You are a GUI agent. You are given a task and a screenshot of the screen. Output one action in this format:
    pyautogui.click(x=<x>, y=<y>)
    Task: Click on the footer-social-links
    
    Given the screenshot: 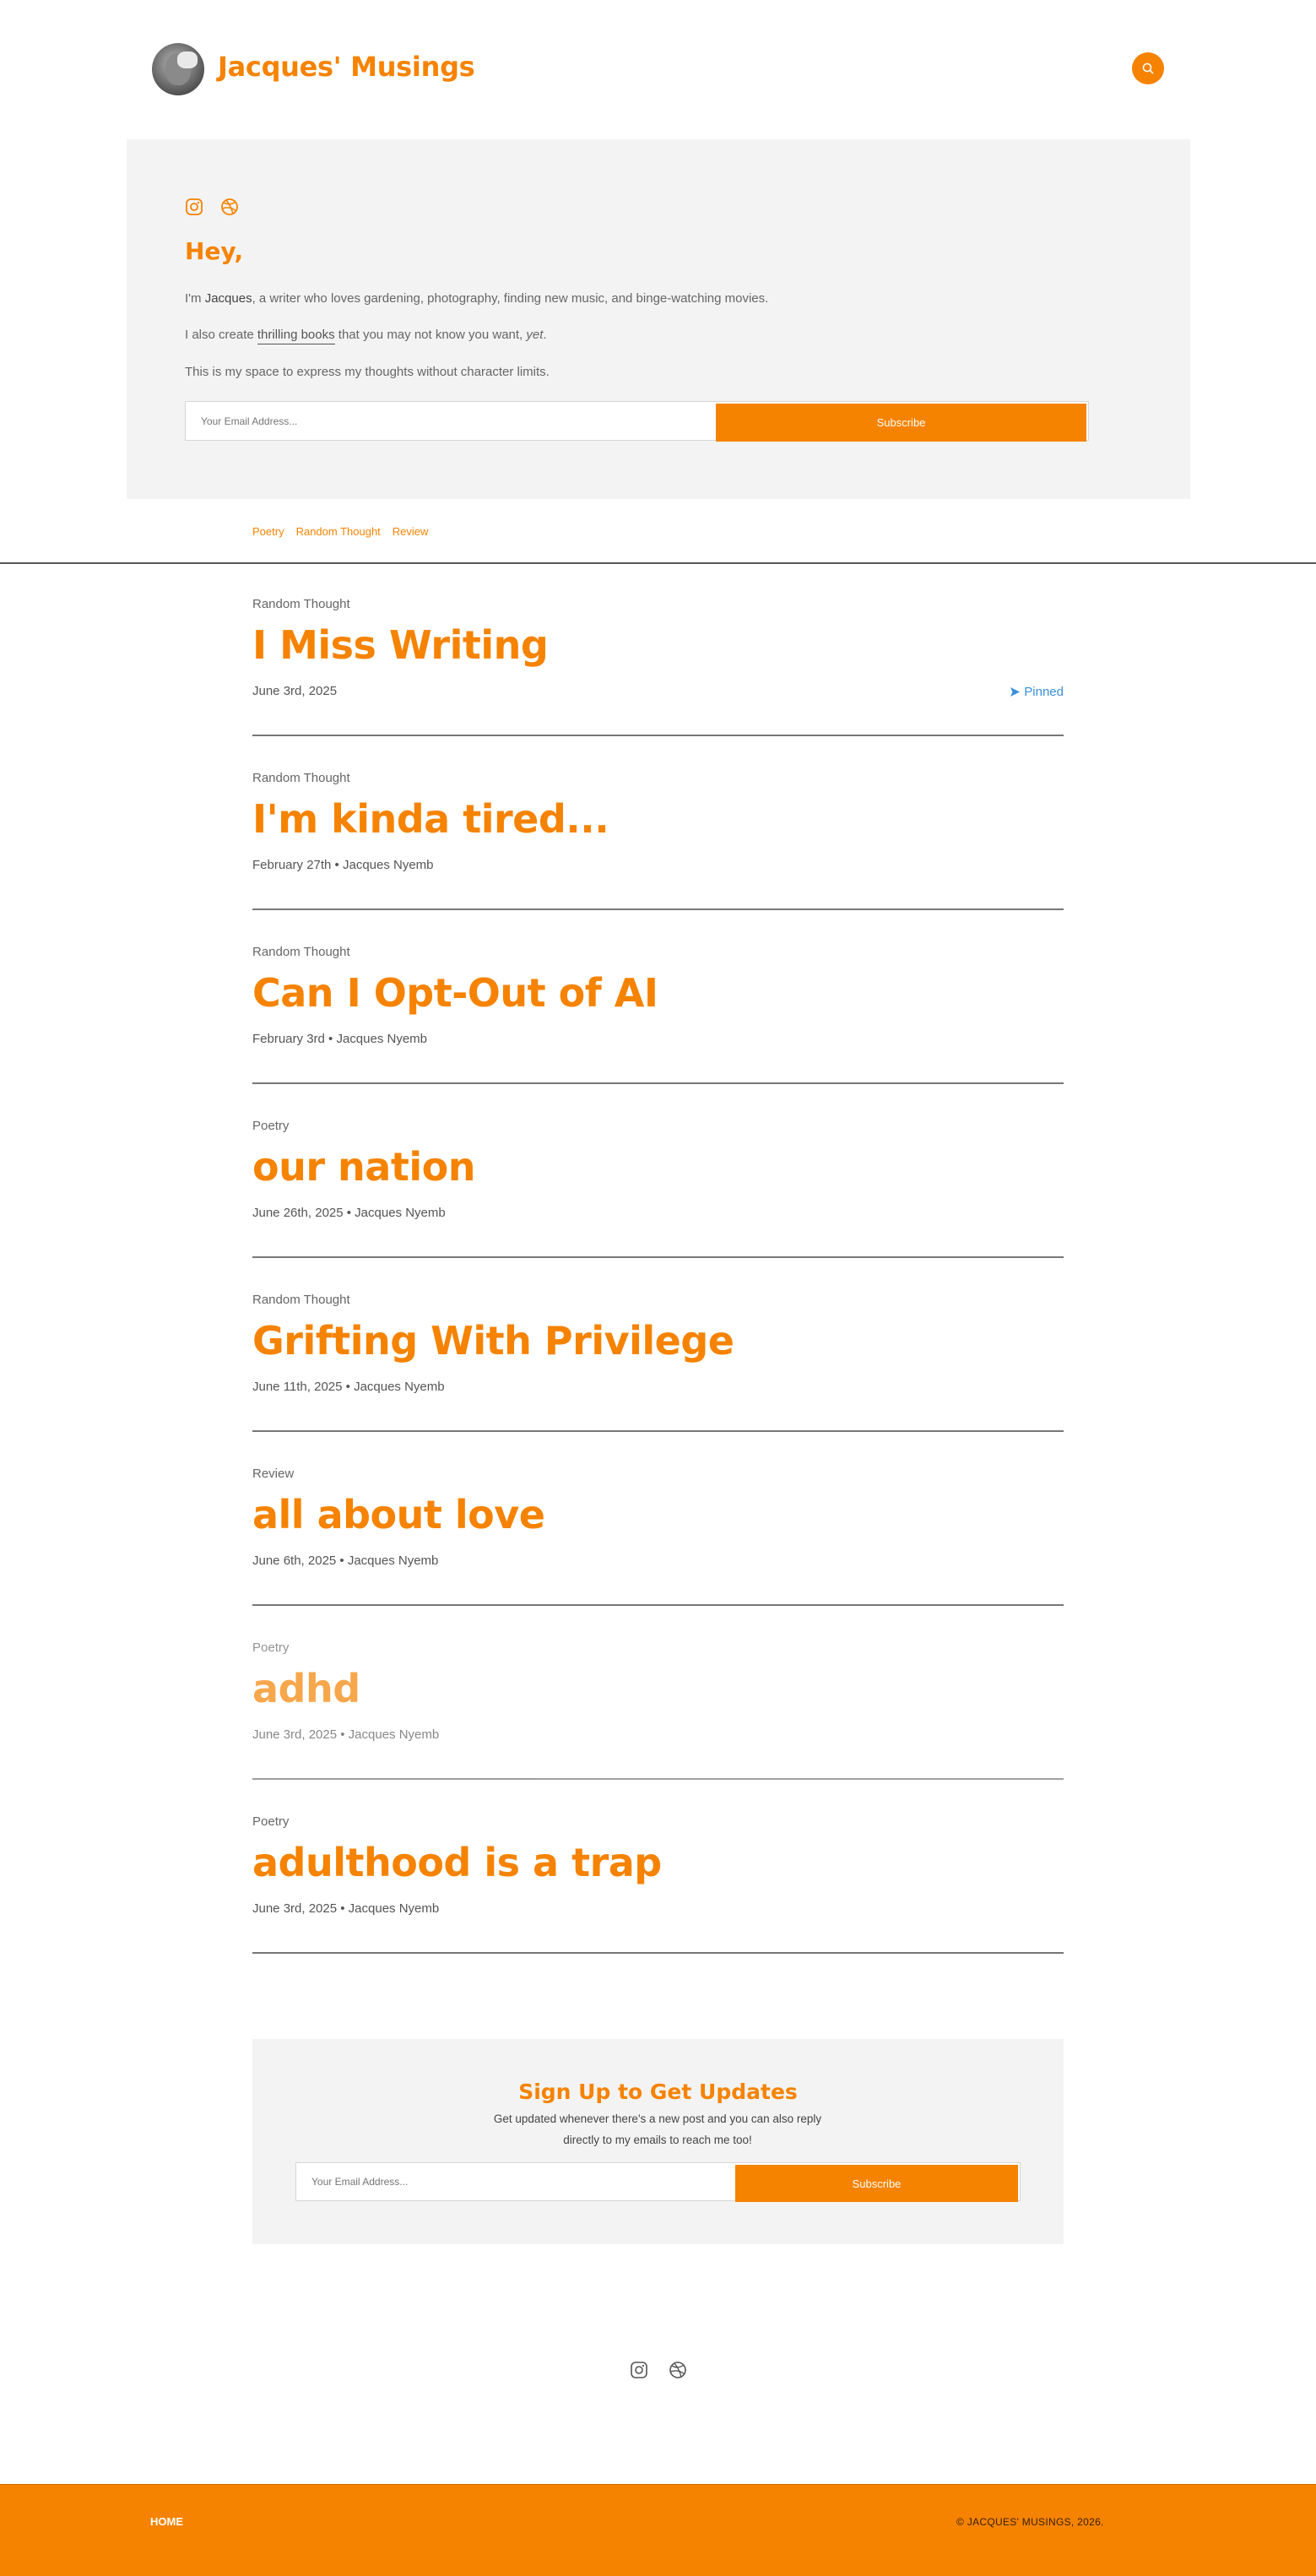 What is the action you would take?
    pyautogui.click(x=658, y=2370)
    